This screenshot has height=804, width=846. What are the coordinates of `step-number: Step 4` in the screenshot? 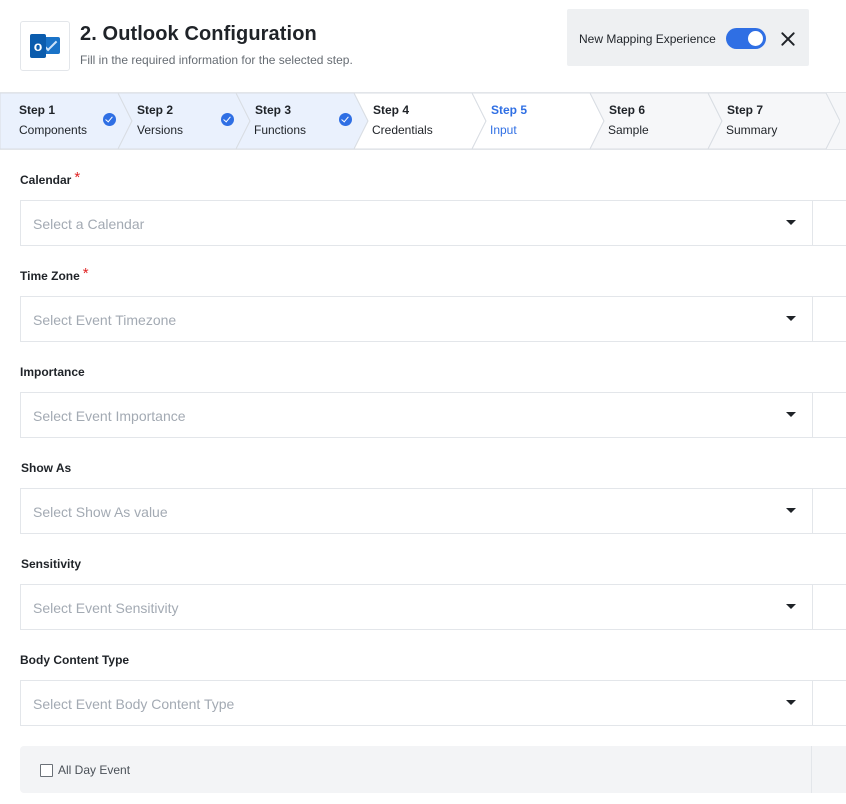 It's located at (391, 110).